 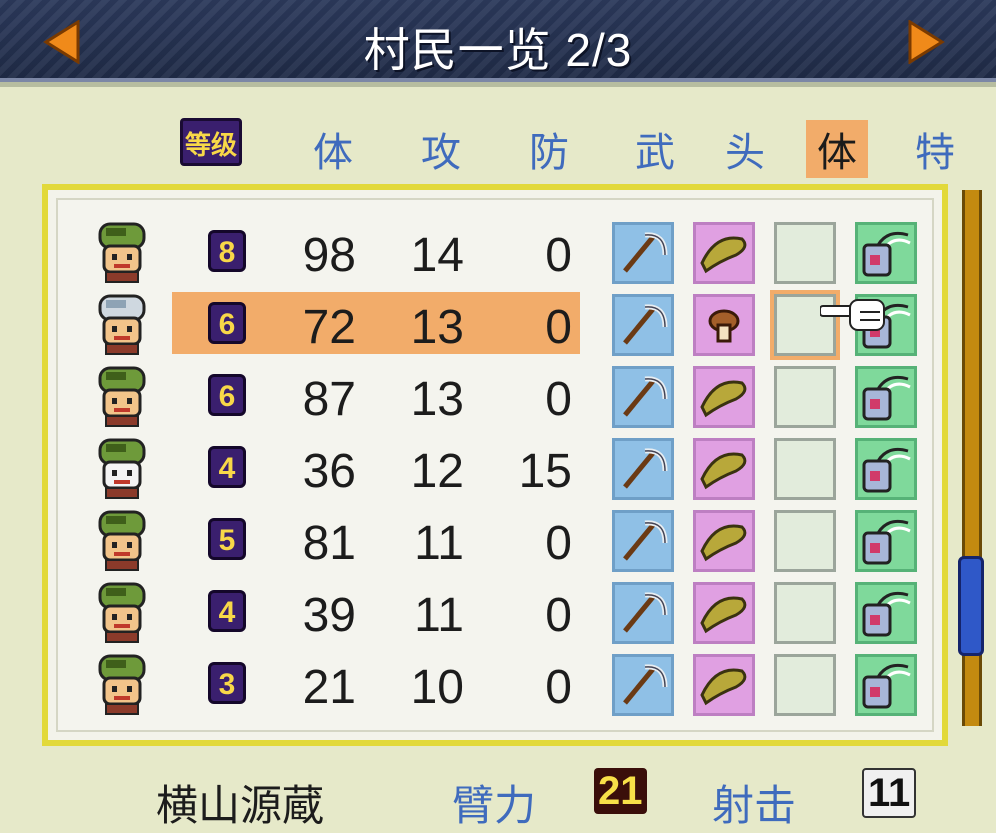 What do you see at coordinates (545, 471) in the screenshot?
I see `def-value: 15` at bounding box center [545, 471].